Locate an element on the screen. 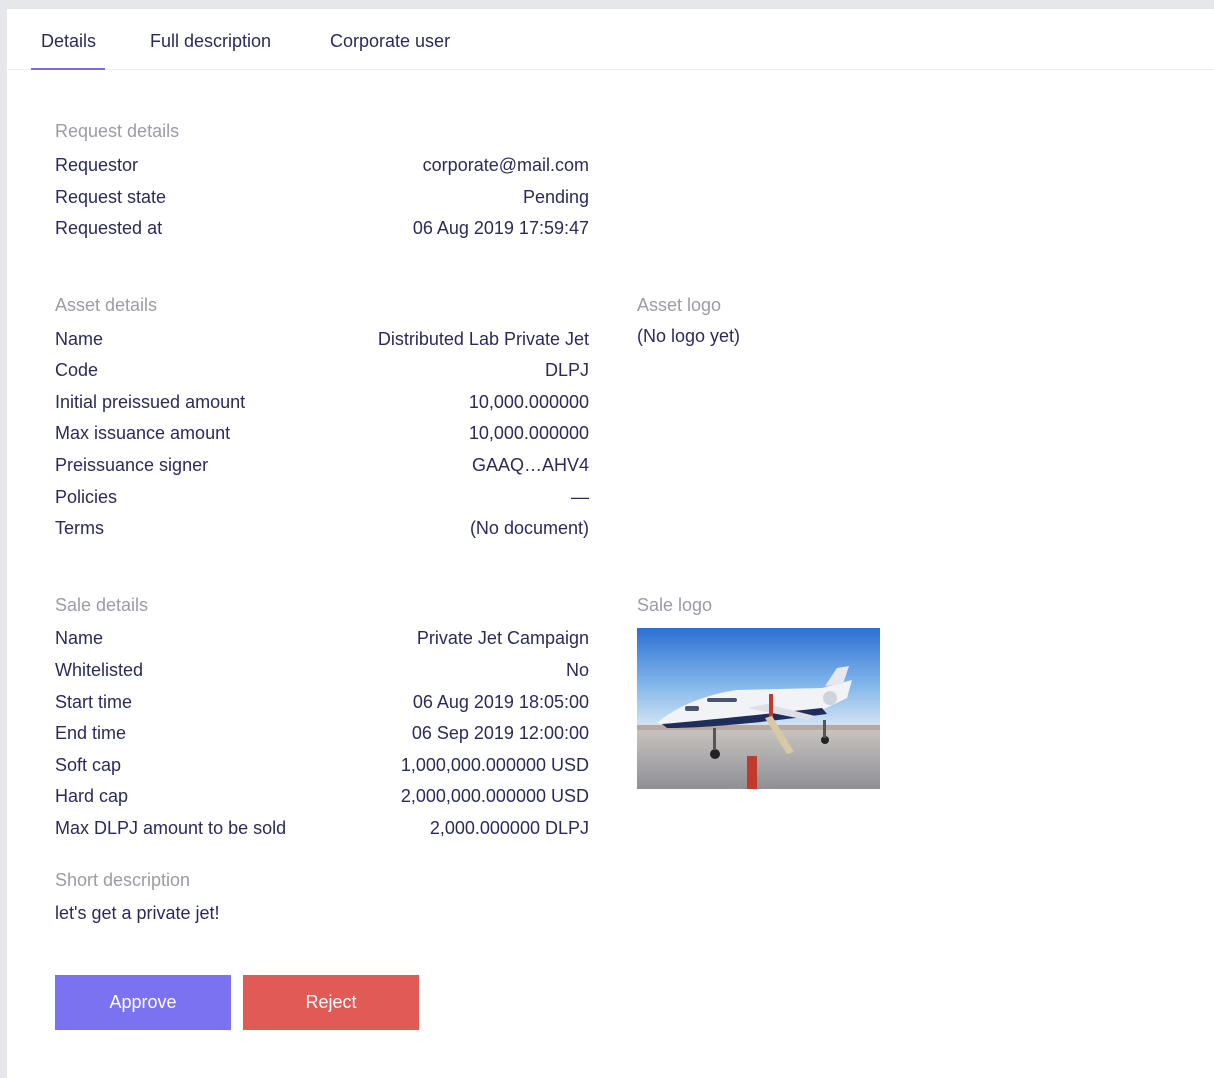 This screenshot has height=1078, width=1214. active-tab-indicator is located at coordinates (68, 69).